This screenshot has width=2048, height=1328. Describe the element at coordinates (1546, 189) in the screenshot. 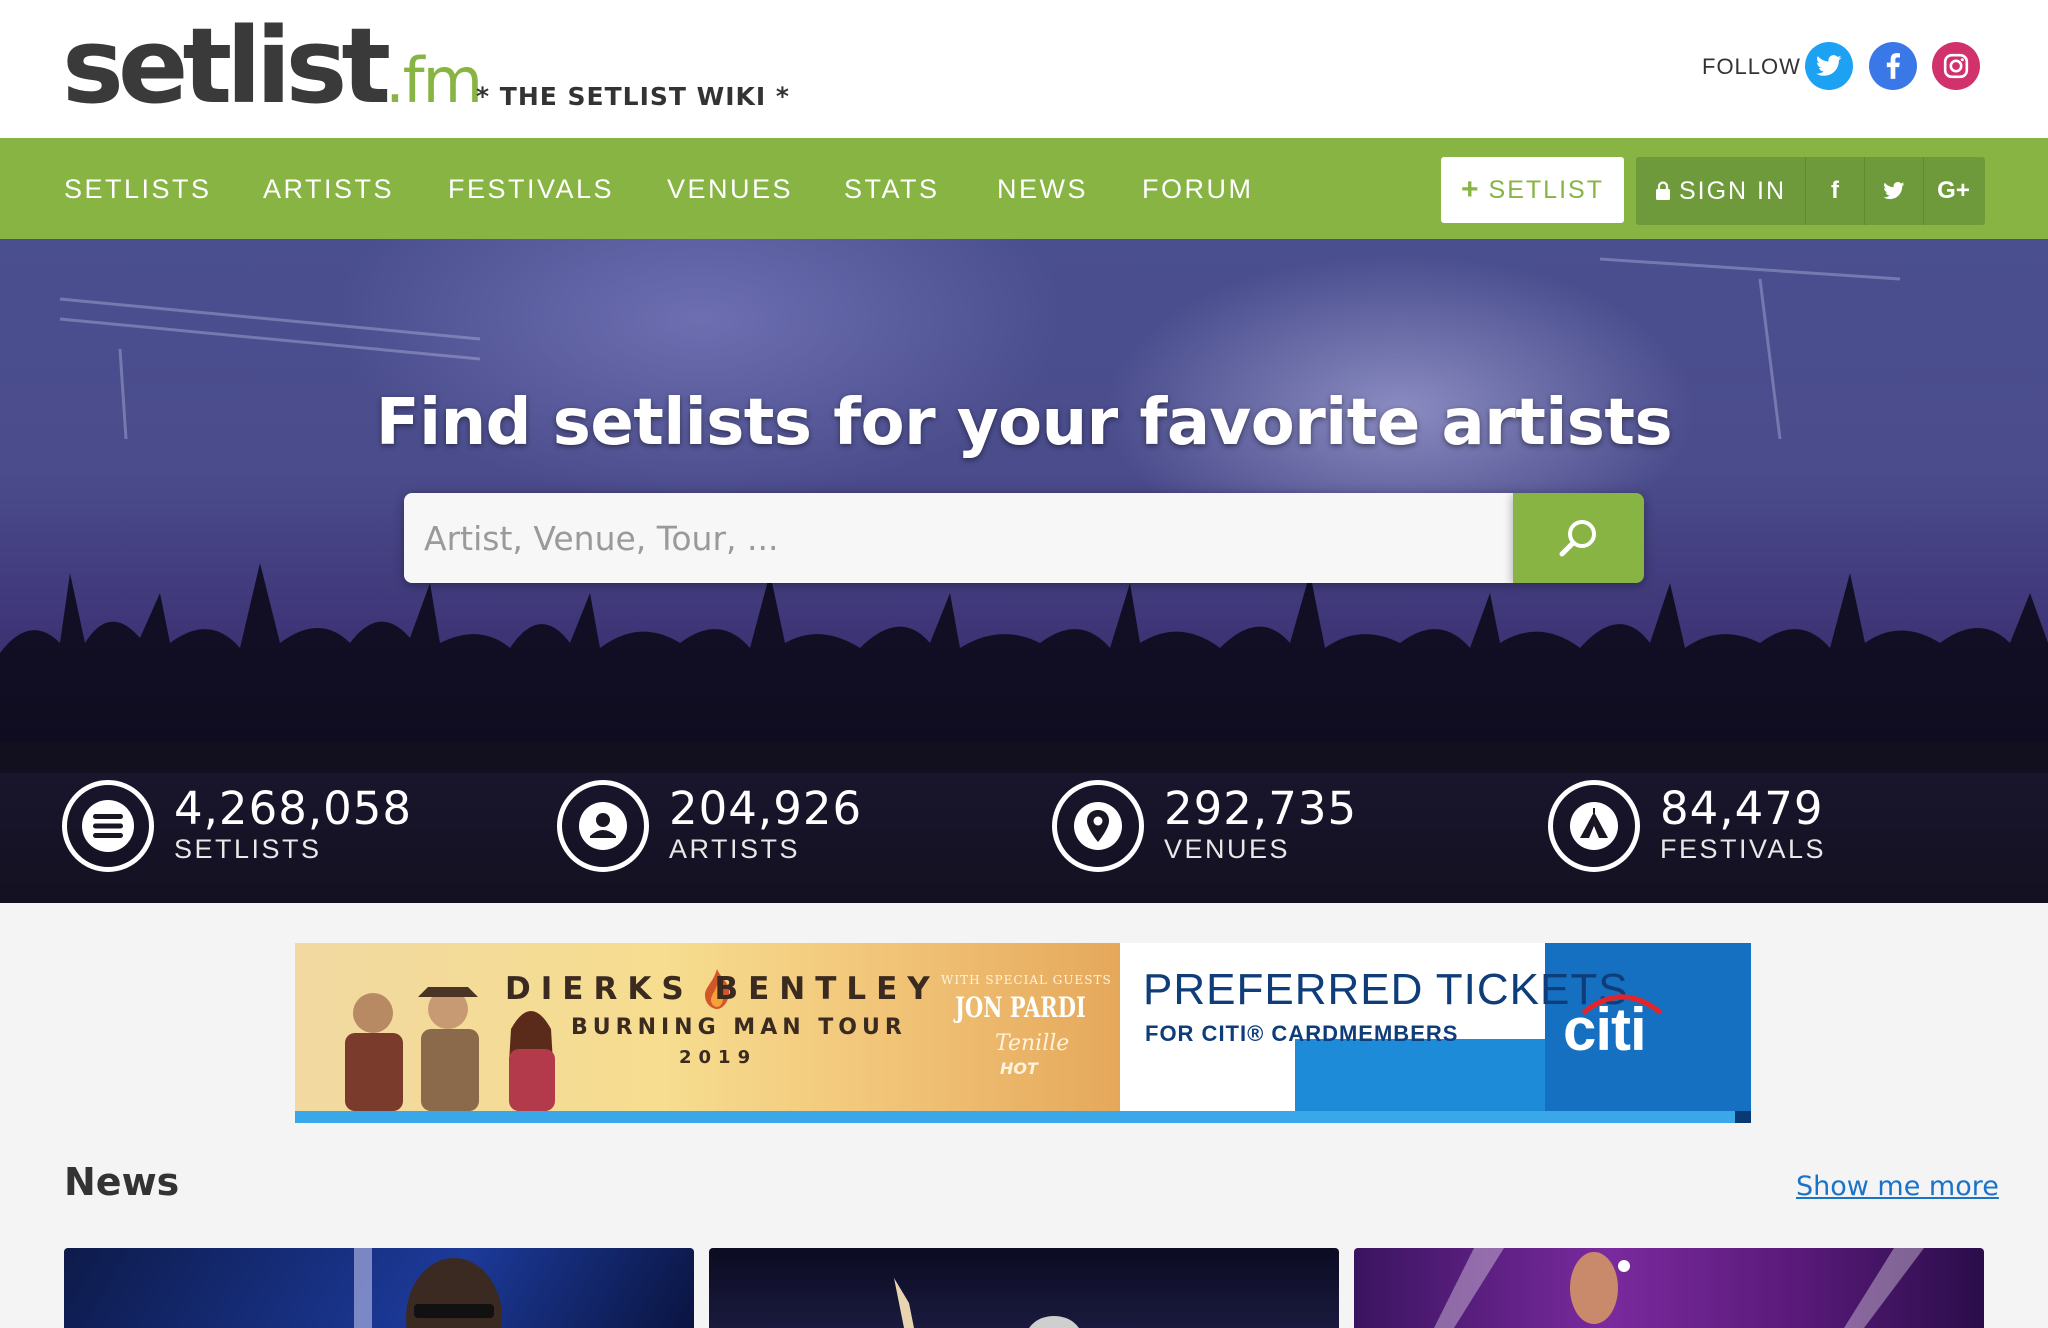

I see `add-setlist-label: SETLIST` at that location.